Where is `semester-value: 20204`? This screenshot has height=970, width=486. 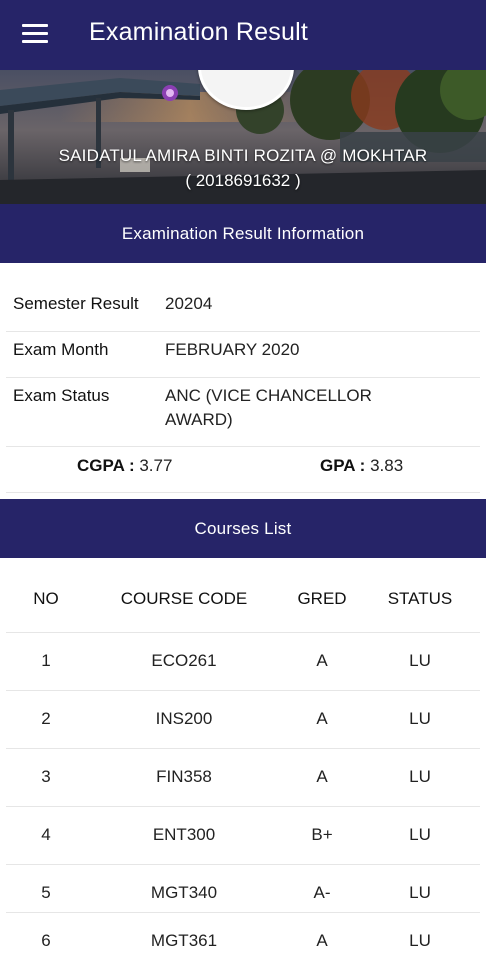 semester-value: 20204 is located at coordinates (189, 303).